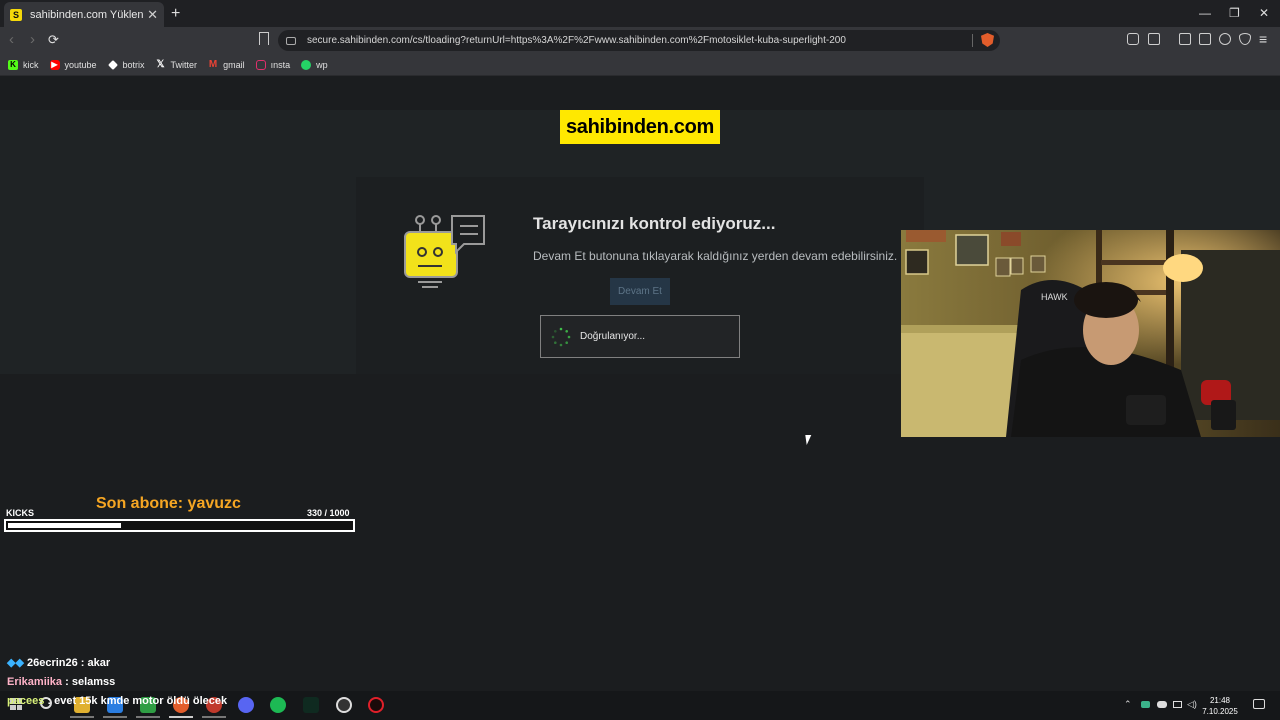  Describe the element at coordinates (640, 127) in the screenshot. I see `site-logo: sahibinden.com` at that location.